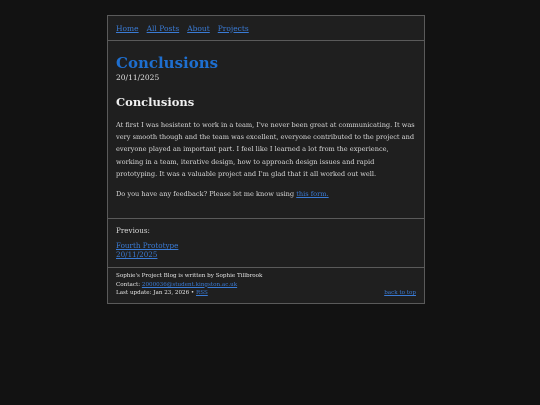 The width and height of the screenshot is (540, 405). What do you see at coordinates (127, 28) in the screenshot?
I see `nav-home-link: Home` at bounding box center [127, 28].